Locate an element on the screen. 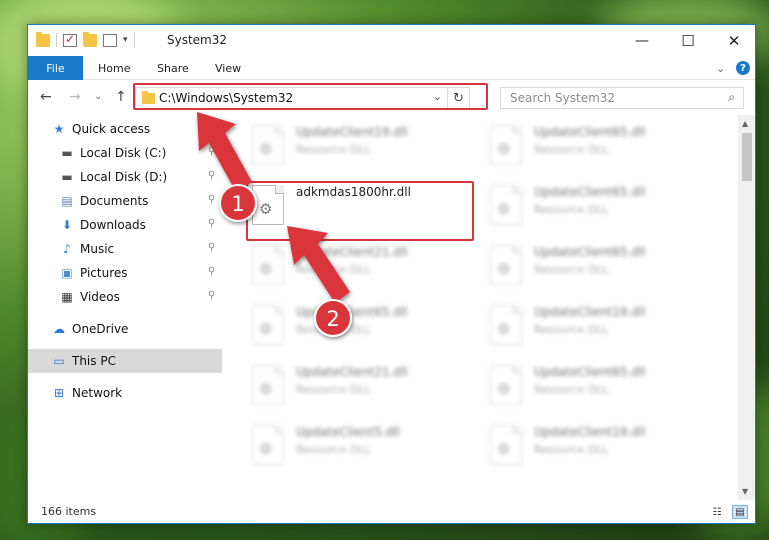 The image size is (769, 540). new-folder-icon is located at coordinates (90, 39).